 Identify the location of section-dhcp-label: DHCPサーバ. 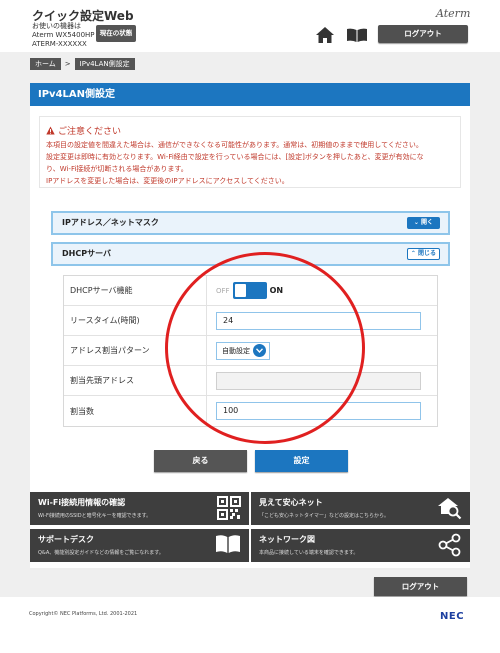
(86, 253).